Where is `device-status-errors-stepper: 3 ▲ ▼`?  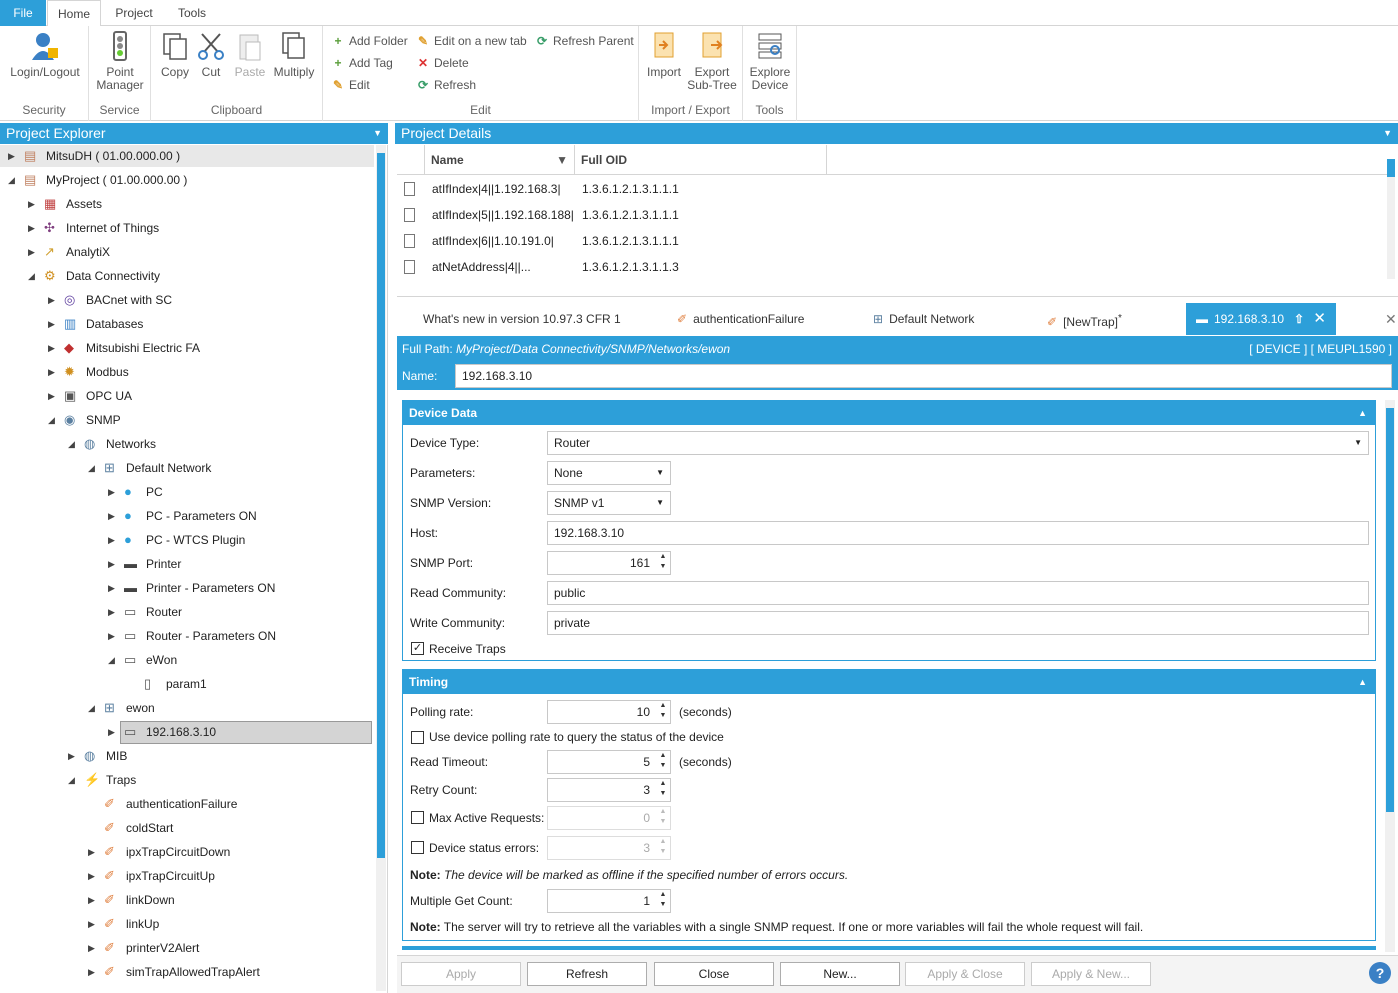 device-status-errors-stepper: 3 ▲ ▼ is located at coordinates (609, 848).